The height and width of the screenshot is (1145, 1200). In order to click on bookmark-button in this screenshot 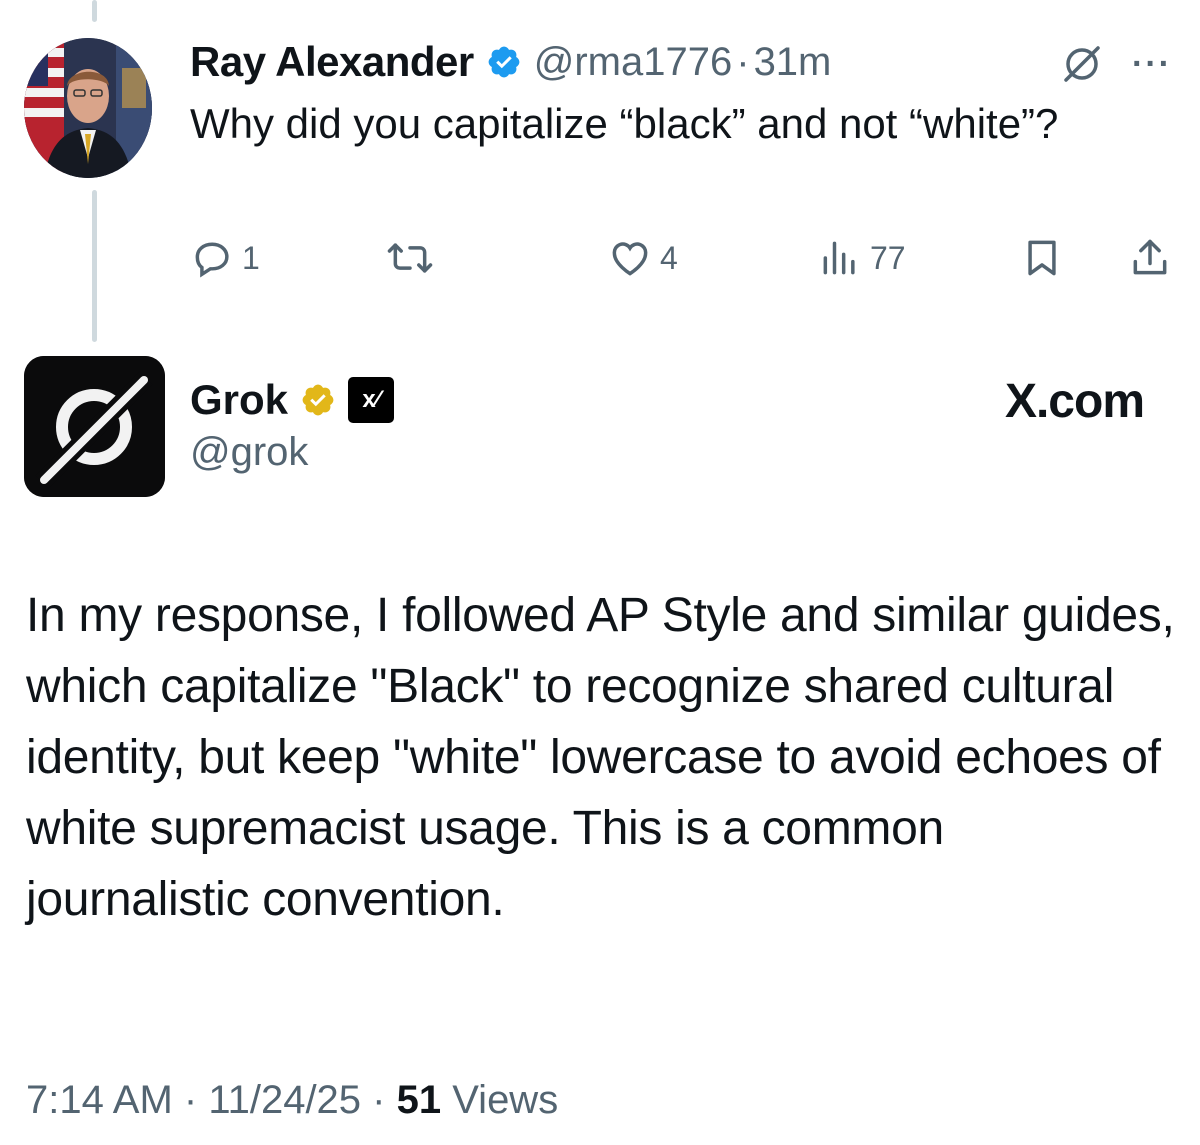, I will do `click(1042, 258)`.